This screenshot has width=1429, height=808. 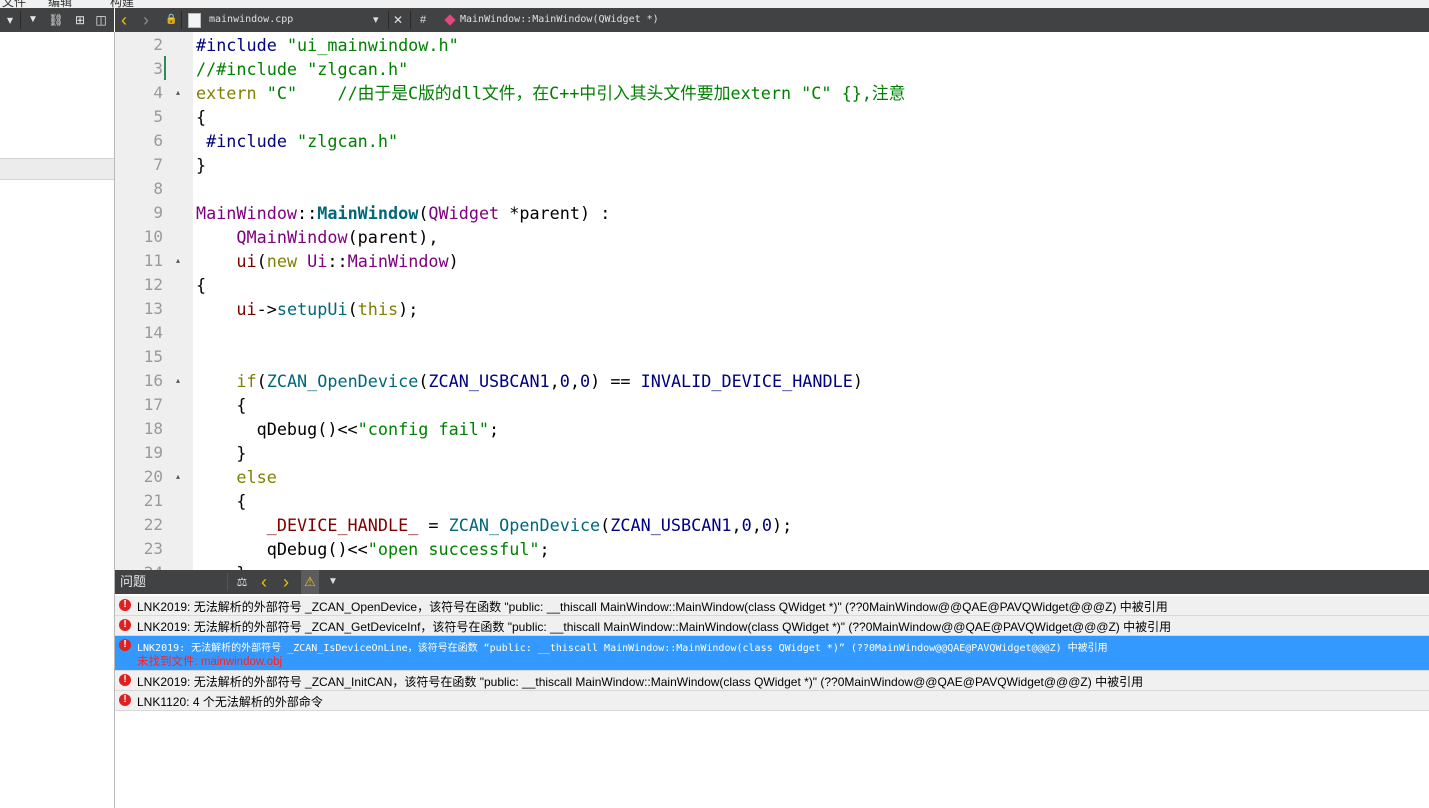 I want to click on dropdown-icon: ▾, so click(x=10, y=20).